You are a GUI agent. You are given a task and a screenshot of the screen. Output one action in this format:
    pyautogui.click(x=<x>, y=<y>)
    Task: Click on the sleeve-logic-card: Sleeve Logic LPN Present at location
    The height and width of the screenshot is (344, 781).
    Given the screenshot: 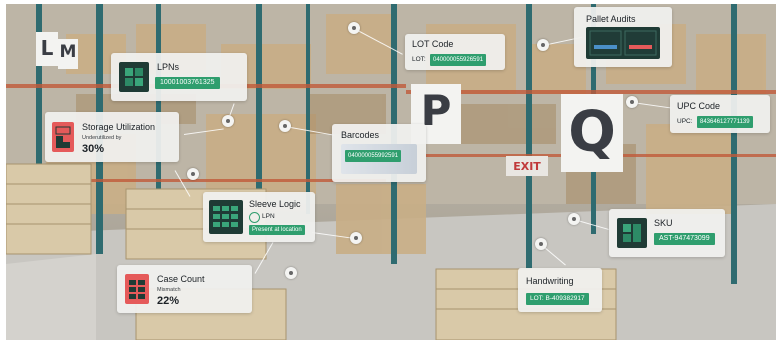 What is the action you would take?
    pyautogui.click(x=259, y=217)
    